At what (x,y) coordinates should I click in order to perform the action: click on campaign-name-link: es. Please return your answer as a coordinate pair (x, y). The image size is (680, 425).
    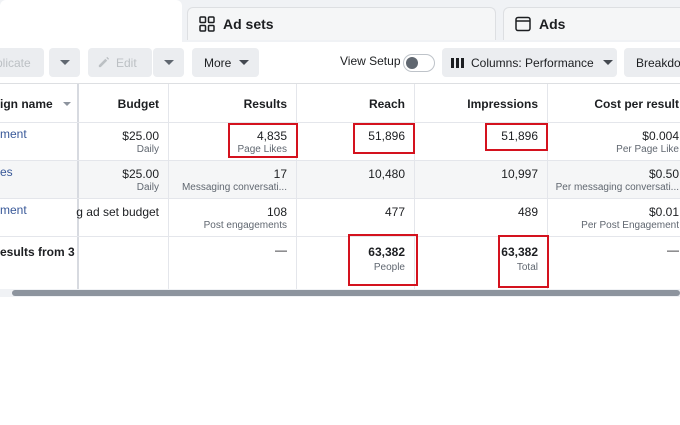
    Looking at the image, I should click on (6, 172).